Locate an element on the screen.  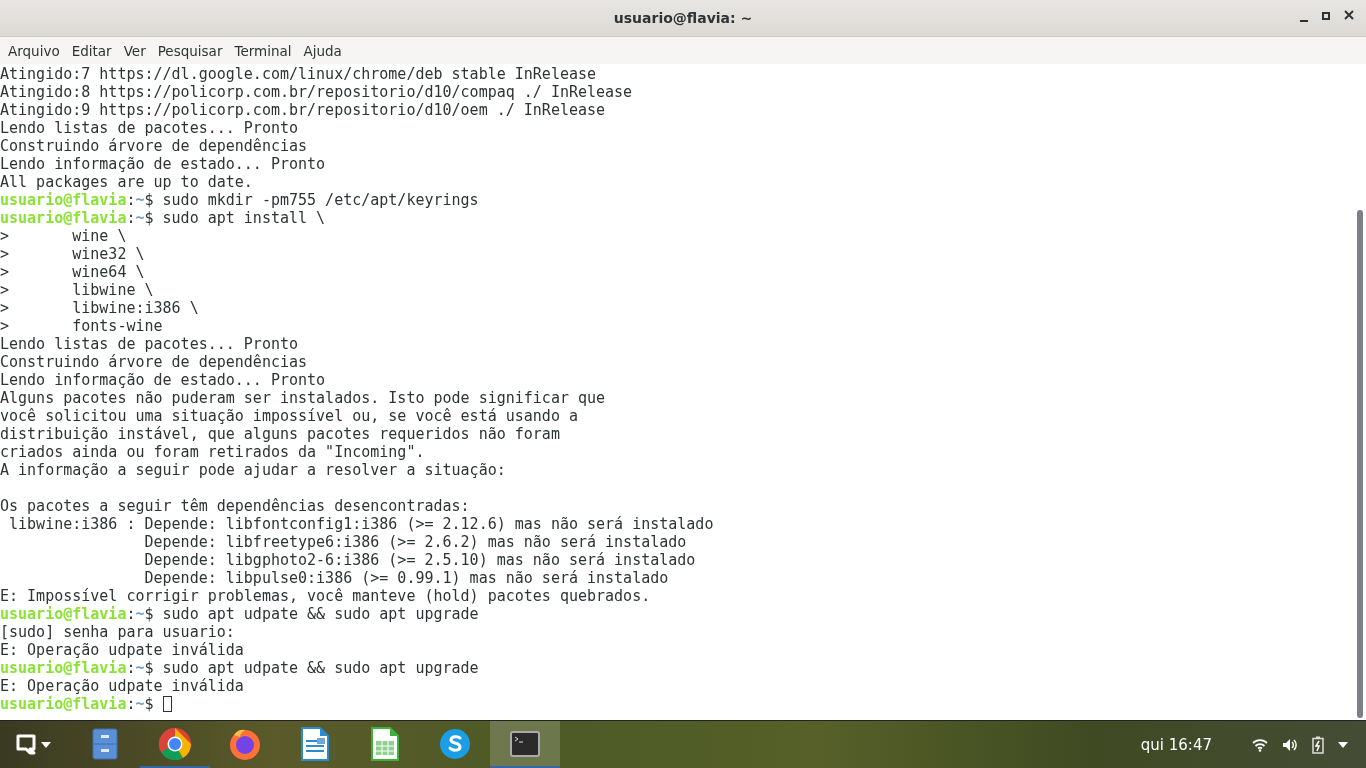
menu-item: Arquivo is located at coordinates (34, 50).